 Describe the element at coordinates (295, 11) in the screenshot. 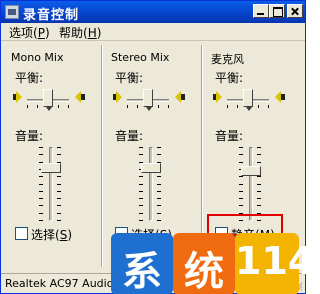

I see `close-button` at that location.